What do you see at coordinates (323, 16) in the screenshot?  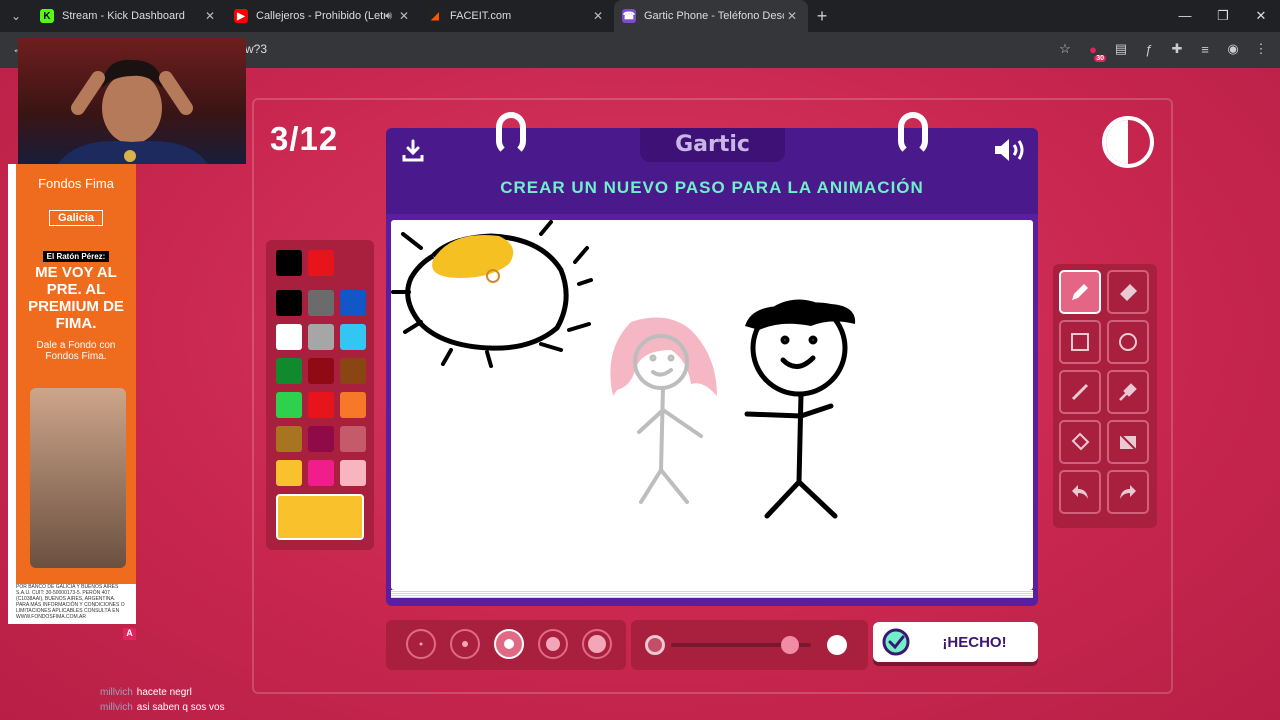 I see `tab-youtube: ▶ Callejeros - Prohibido (Letra) 🔊︎ ✕` at bounding box center [323, 16].